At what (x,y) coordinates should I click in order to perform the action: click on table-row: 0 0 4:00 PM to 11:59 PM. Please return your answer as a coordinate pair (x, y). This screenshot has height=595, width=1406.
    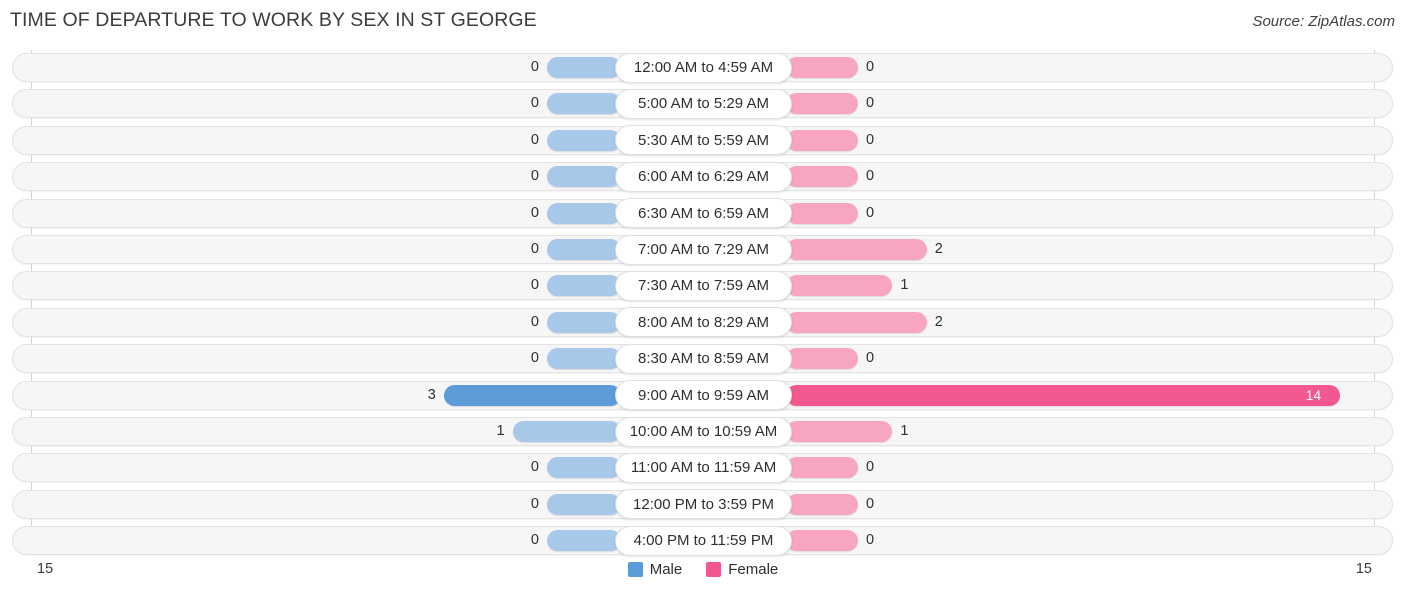
    Looking at the image, I should click on (703, 541).